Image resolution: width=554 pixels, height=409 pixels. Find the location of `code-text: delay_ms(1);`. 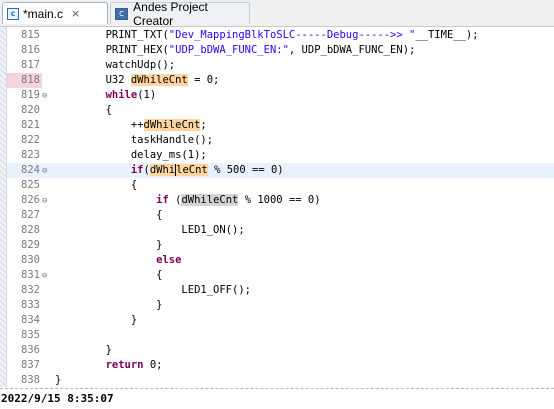

code-text: delay_ms(1); is located at coordinates (131, 155).